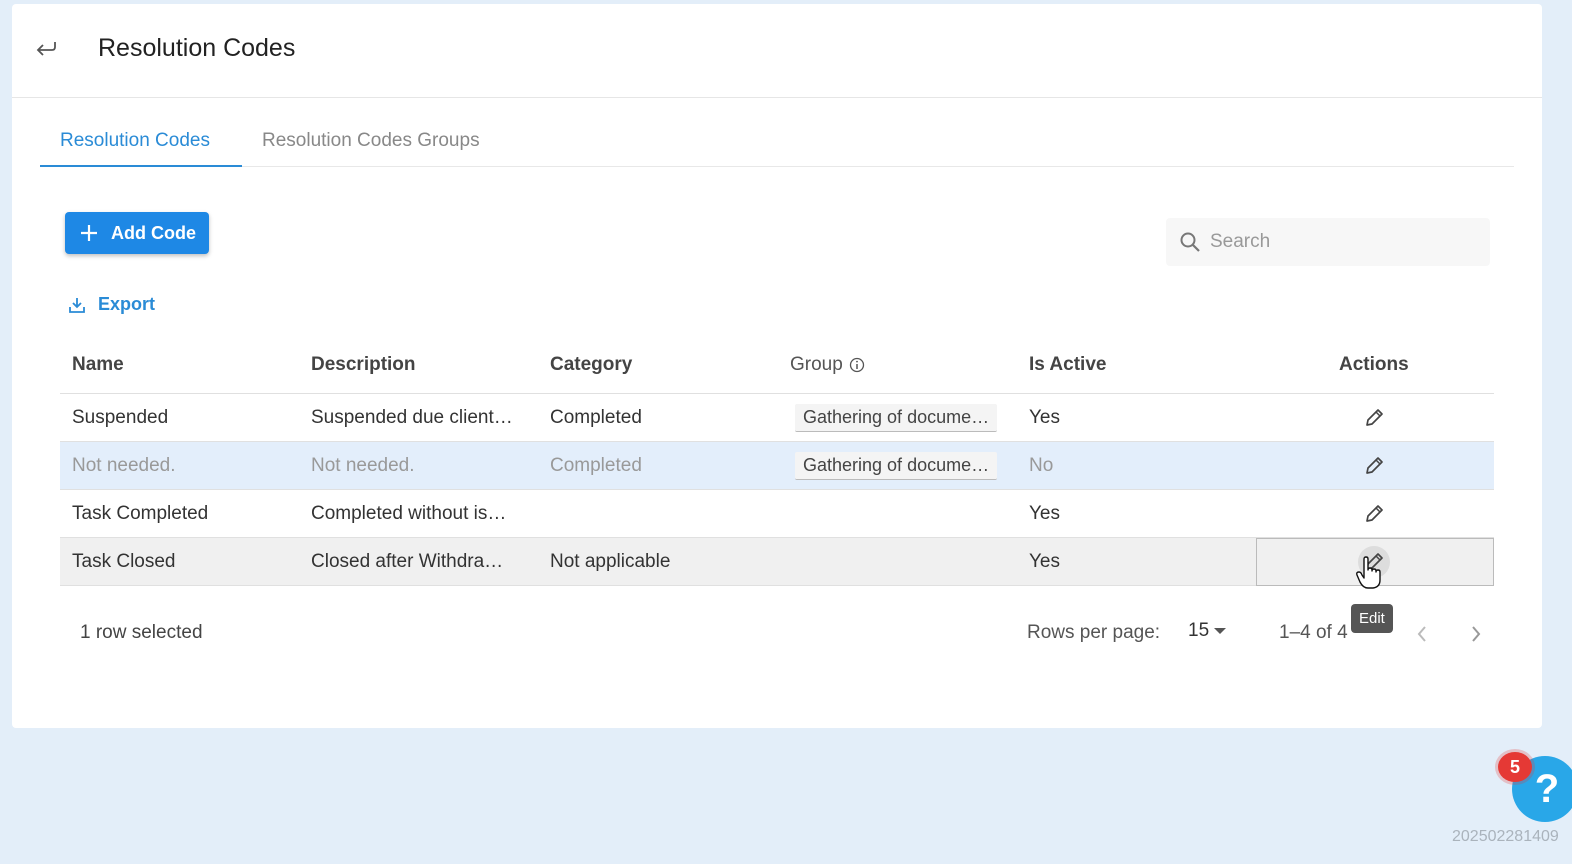 Image resolution: width=1572 pixels, height=864 pixels. What do you see at coordinates (857, 365) in the screenshot?
I see `info-icon` at bounding box center [857, 365].